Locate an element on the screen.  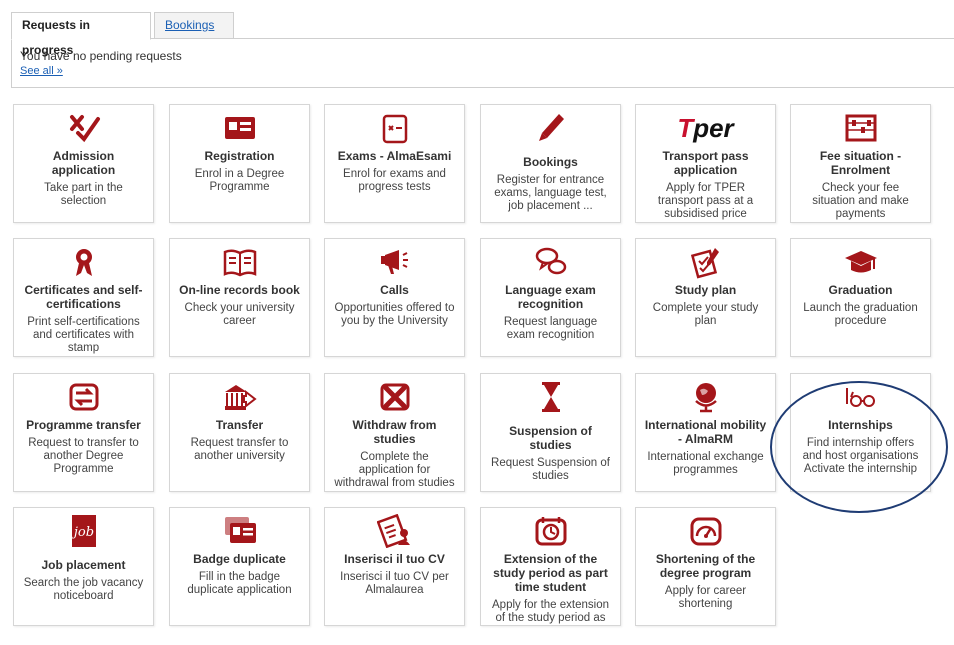
tile-title: Fee situation - Enrolment is located at coordinates (860, 163).